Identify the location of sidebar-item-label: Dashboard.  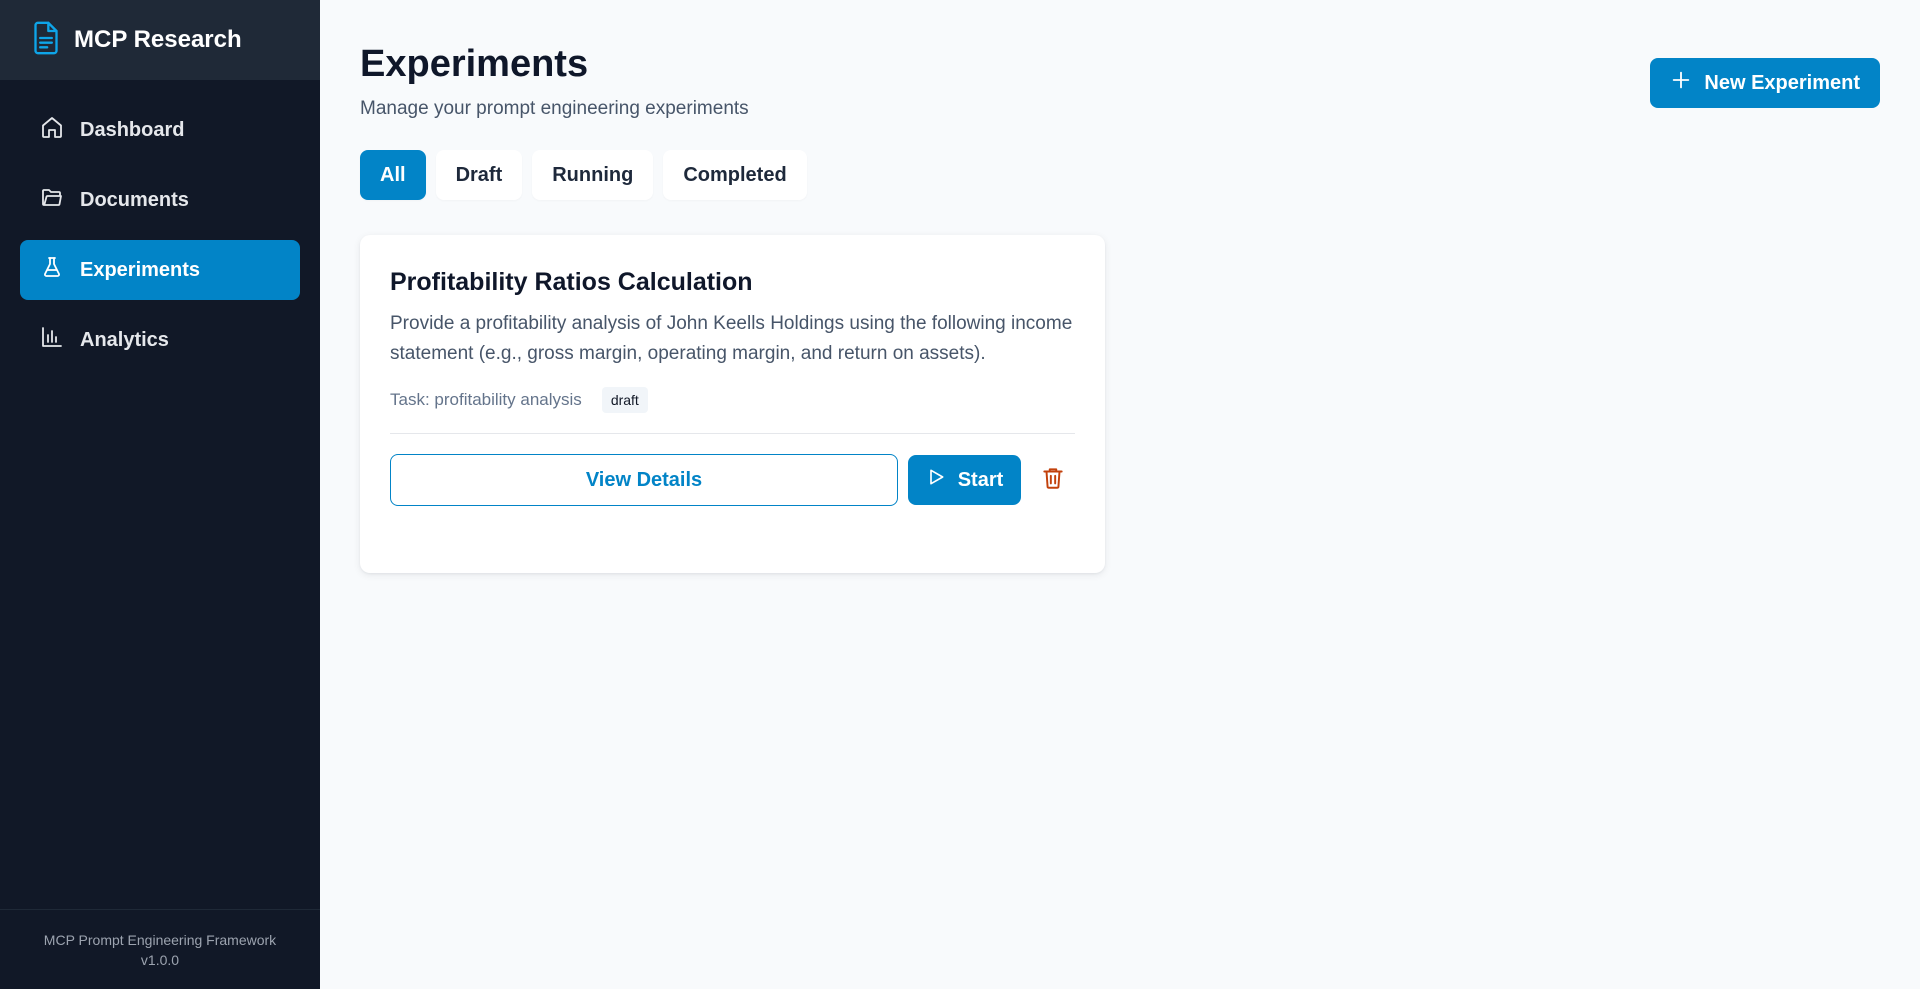
(132, 129).